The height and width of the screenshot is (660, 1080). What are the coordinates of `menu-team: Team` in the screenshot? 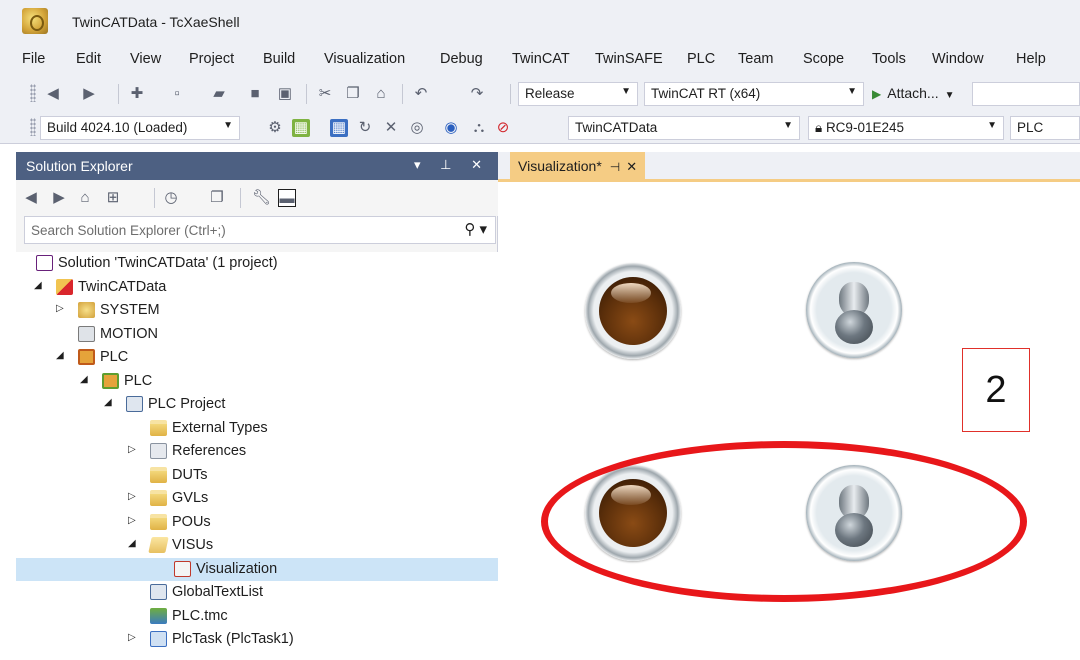 It's located at (755, 59).